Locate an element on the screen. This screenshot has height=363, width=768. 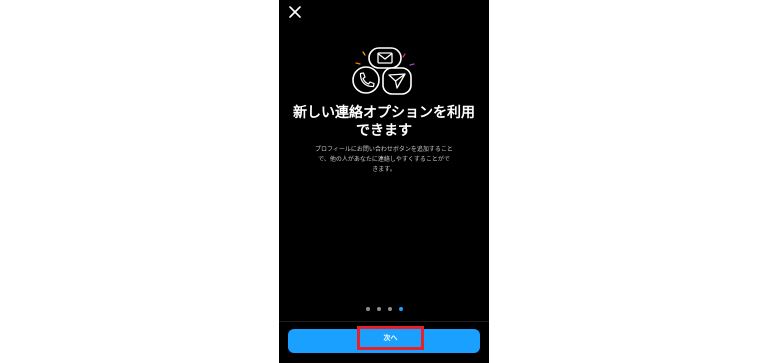
dialog-title: 新しい連絡オプションを利用 できます is located at coordinates (384, 122).